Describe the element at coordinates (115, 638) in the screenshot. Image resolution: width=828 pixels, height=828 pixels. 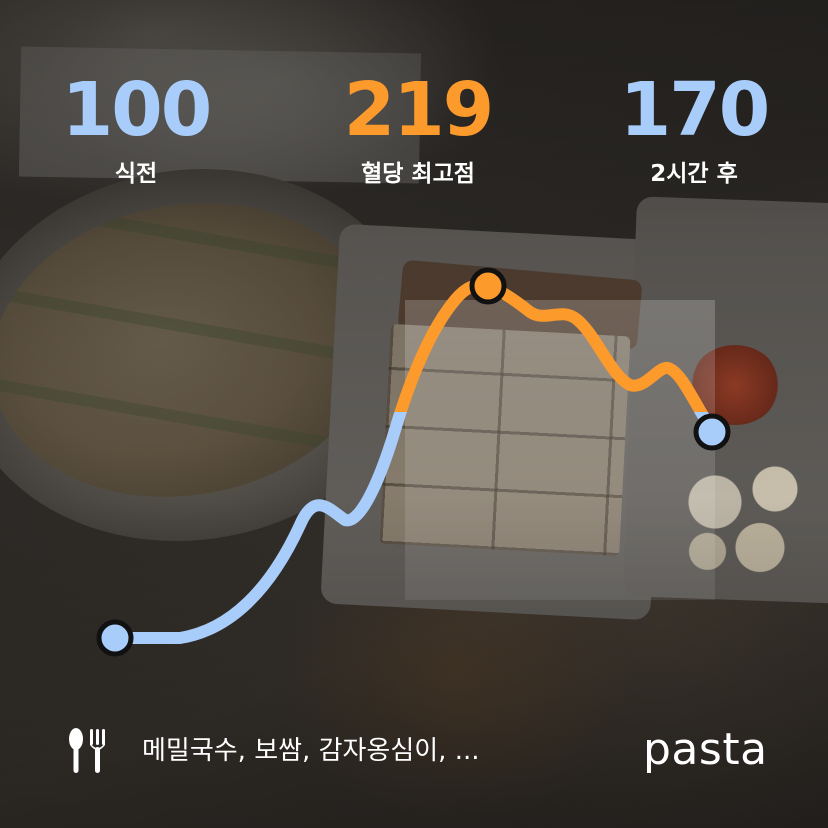
I see `before-point` at that location.